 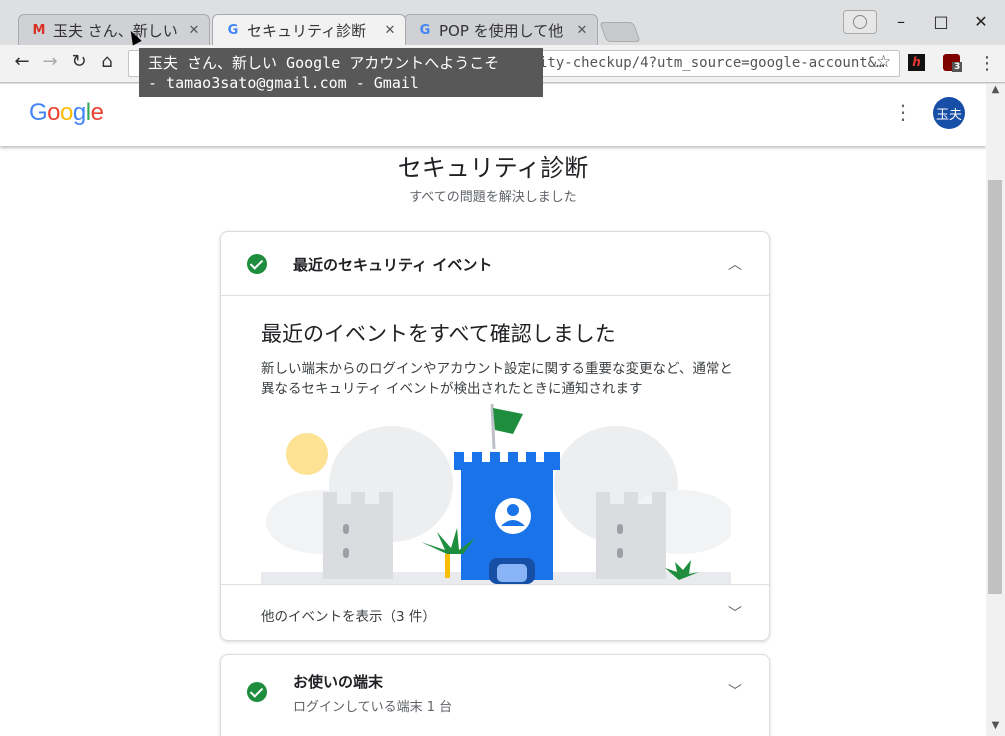 I want to click on close-window-icon: ✕, so click(x=981, y=21).